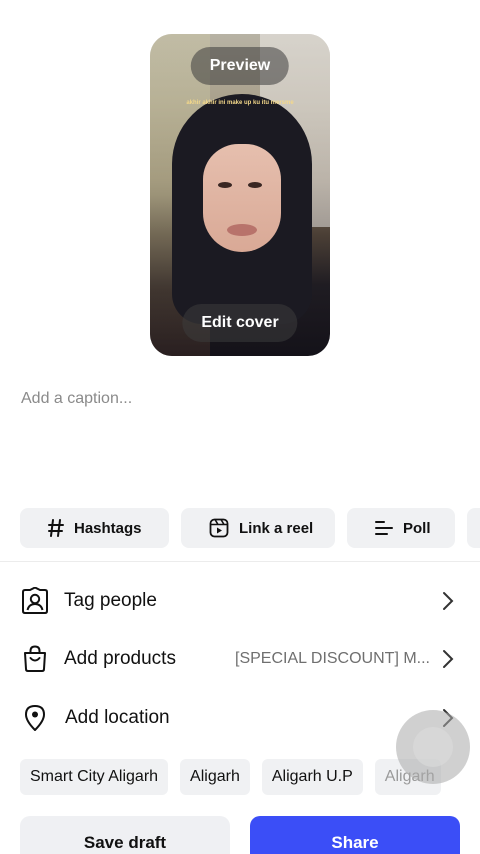 The height and width of the screenshot is (854, 480). I want to click on caption-tools-row: Hashtags Link a reel Poll, so click(250, 528).